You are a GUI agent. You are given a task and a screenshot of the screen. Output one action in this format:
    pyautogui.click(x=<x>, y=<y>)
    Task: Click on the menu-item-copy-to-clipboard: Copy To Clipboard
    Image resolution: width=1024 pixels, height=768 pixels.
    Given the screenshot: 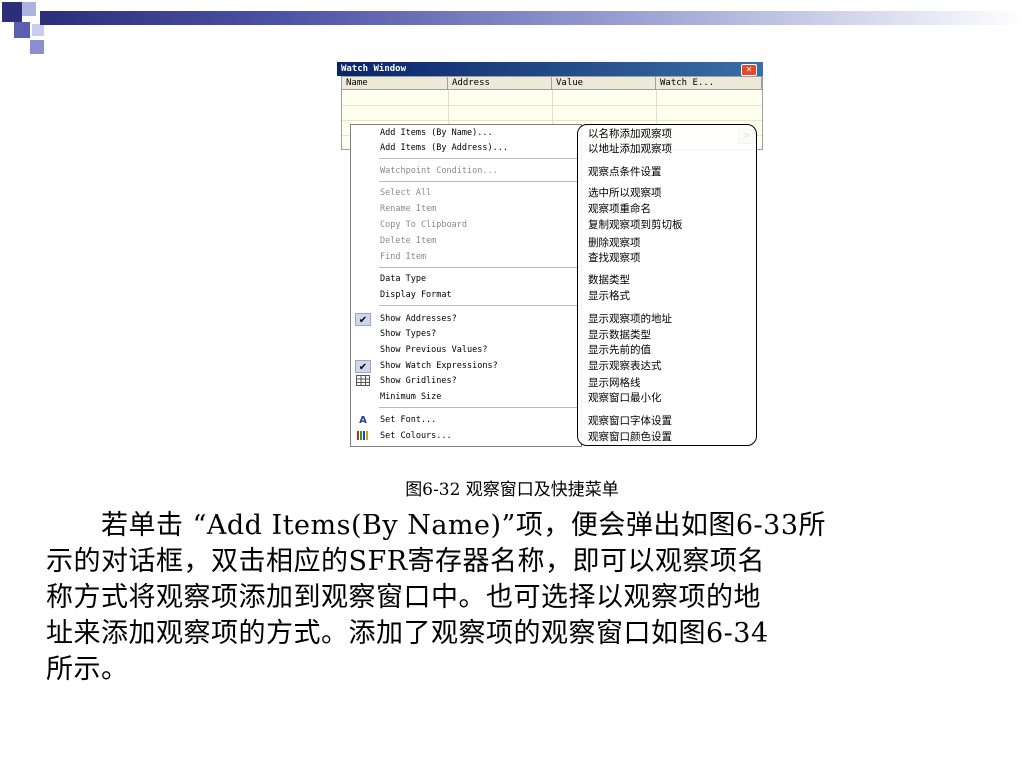 What is the action you would take?
    pyautogui.click(x=423, y=225)
    